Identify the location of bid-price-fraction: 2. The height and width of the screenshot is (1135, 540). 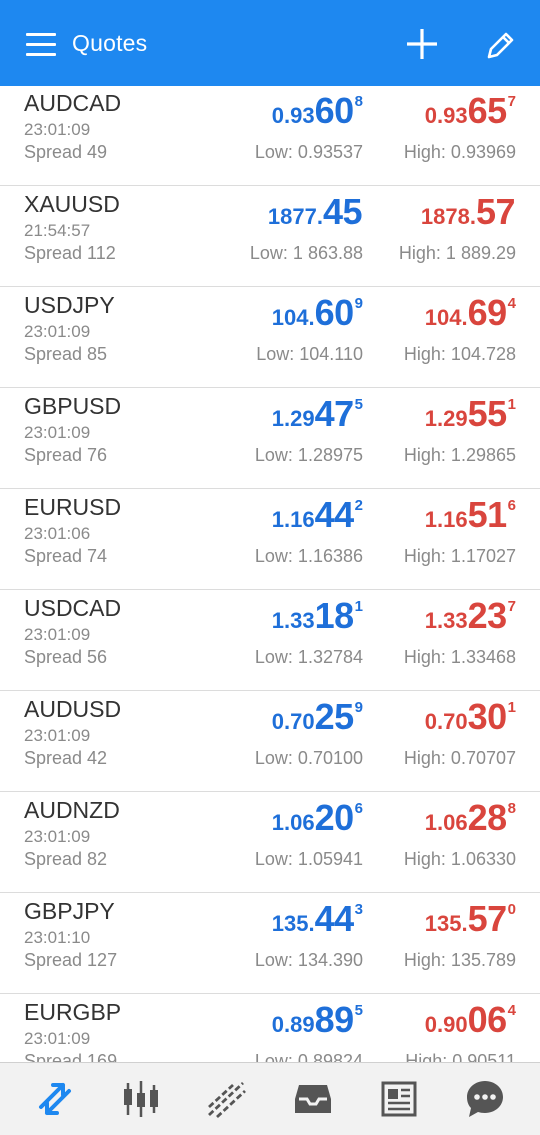
(358, 505).